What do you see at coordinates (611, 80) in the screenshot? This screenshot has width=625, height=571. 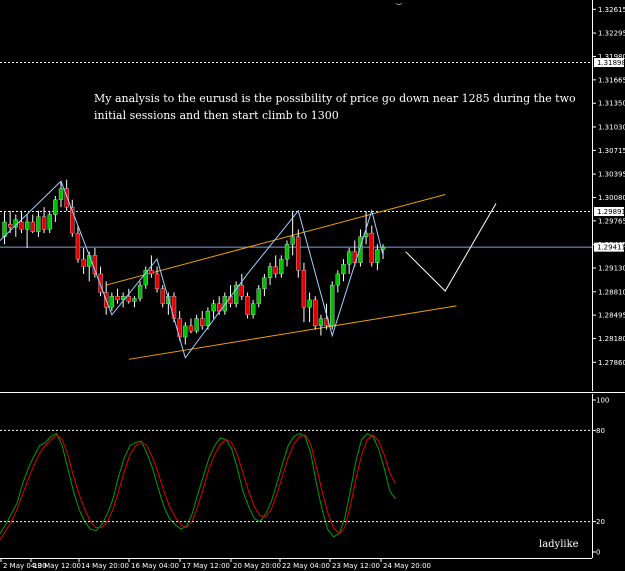 I see `price-tick-label: 1.31665` at bounding box center [611, 80].